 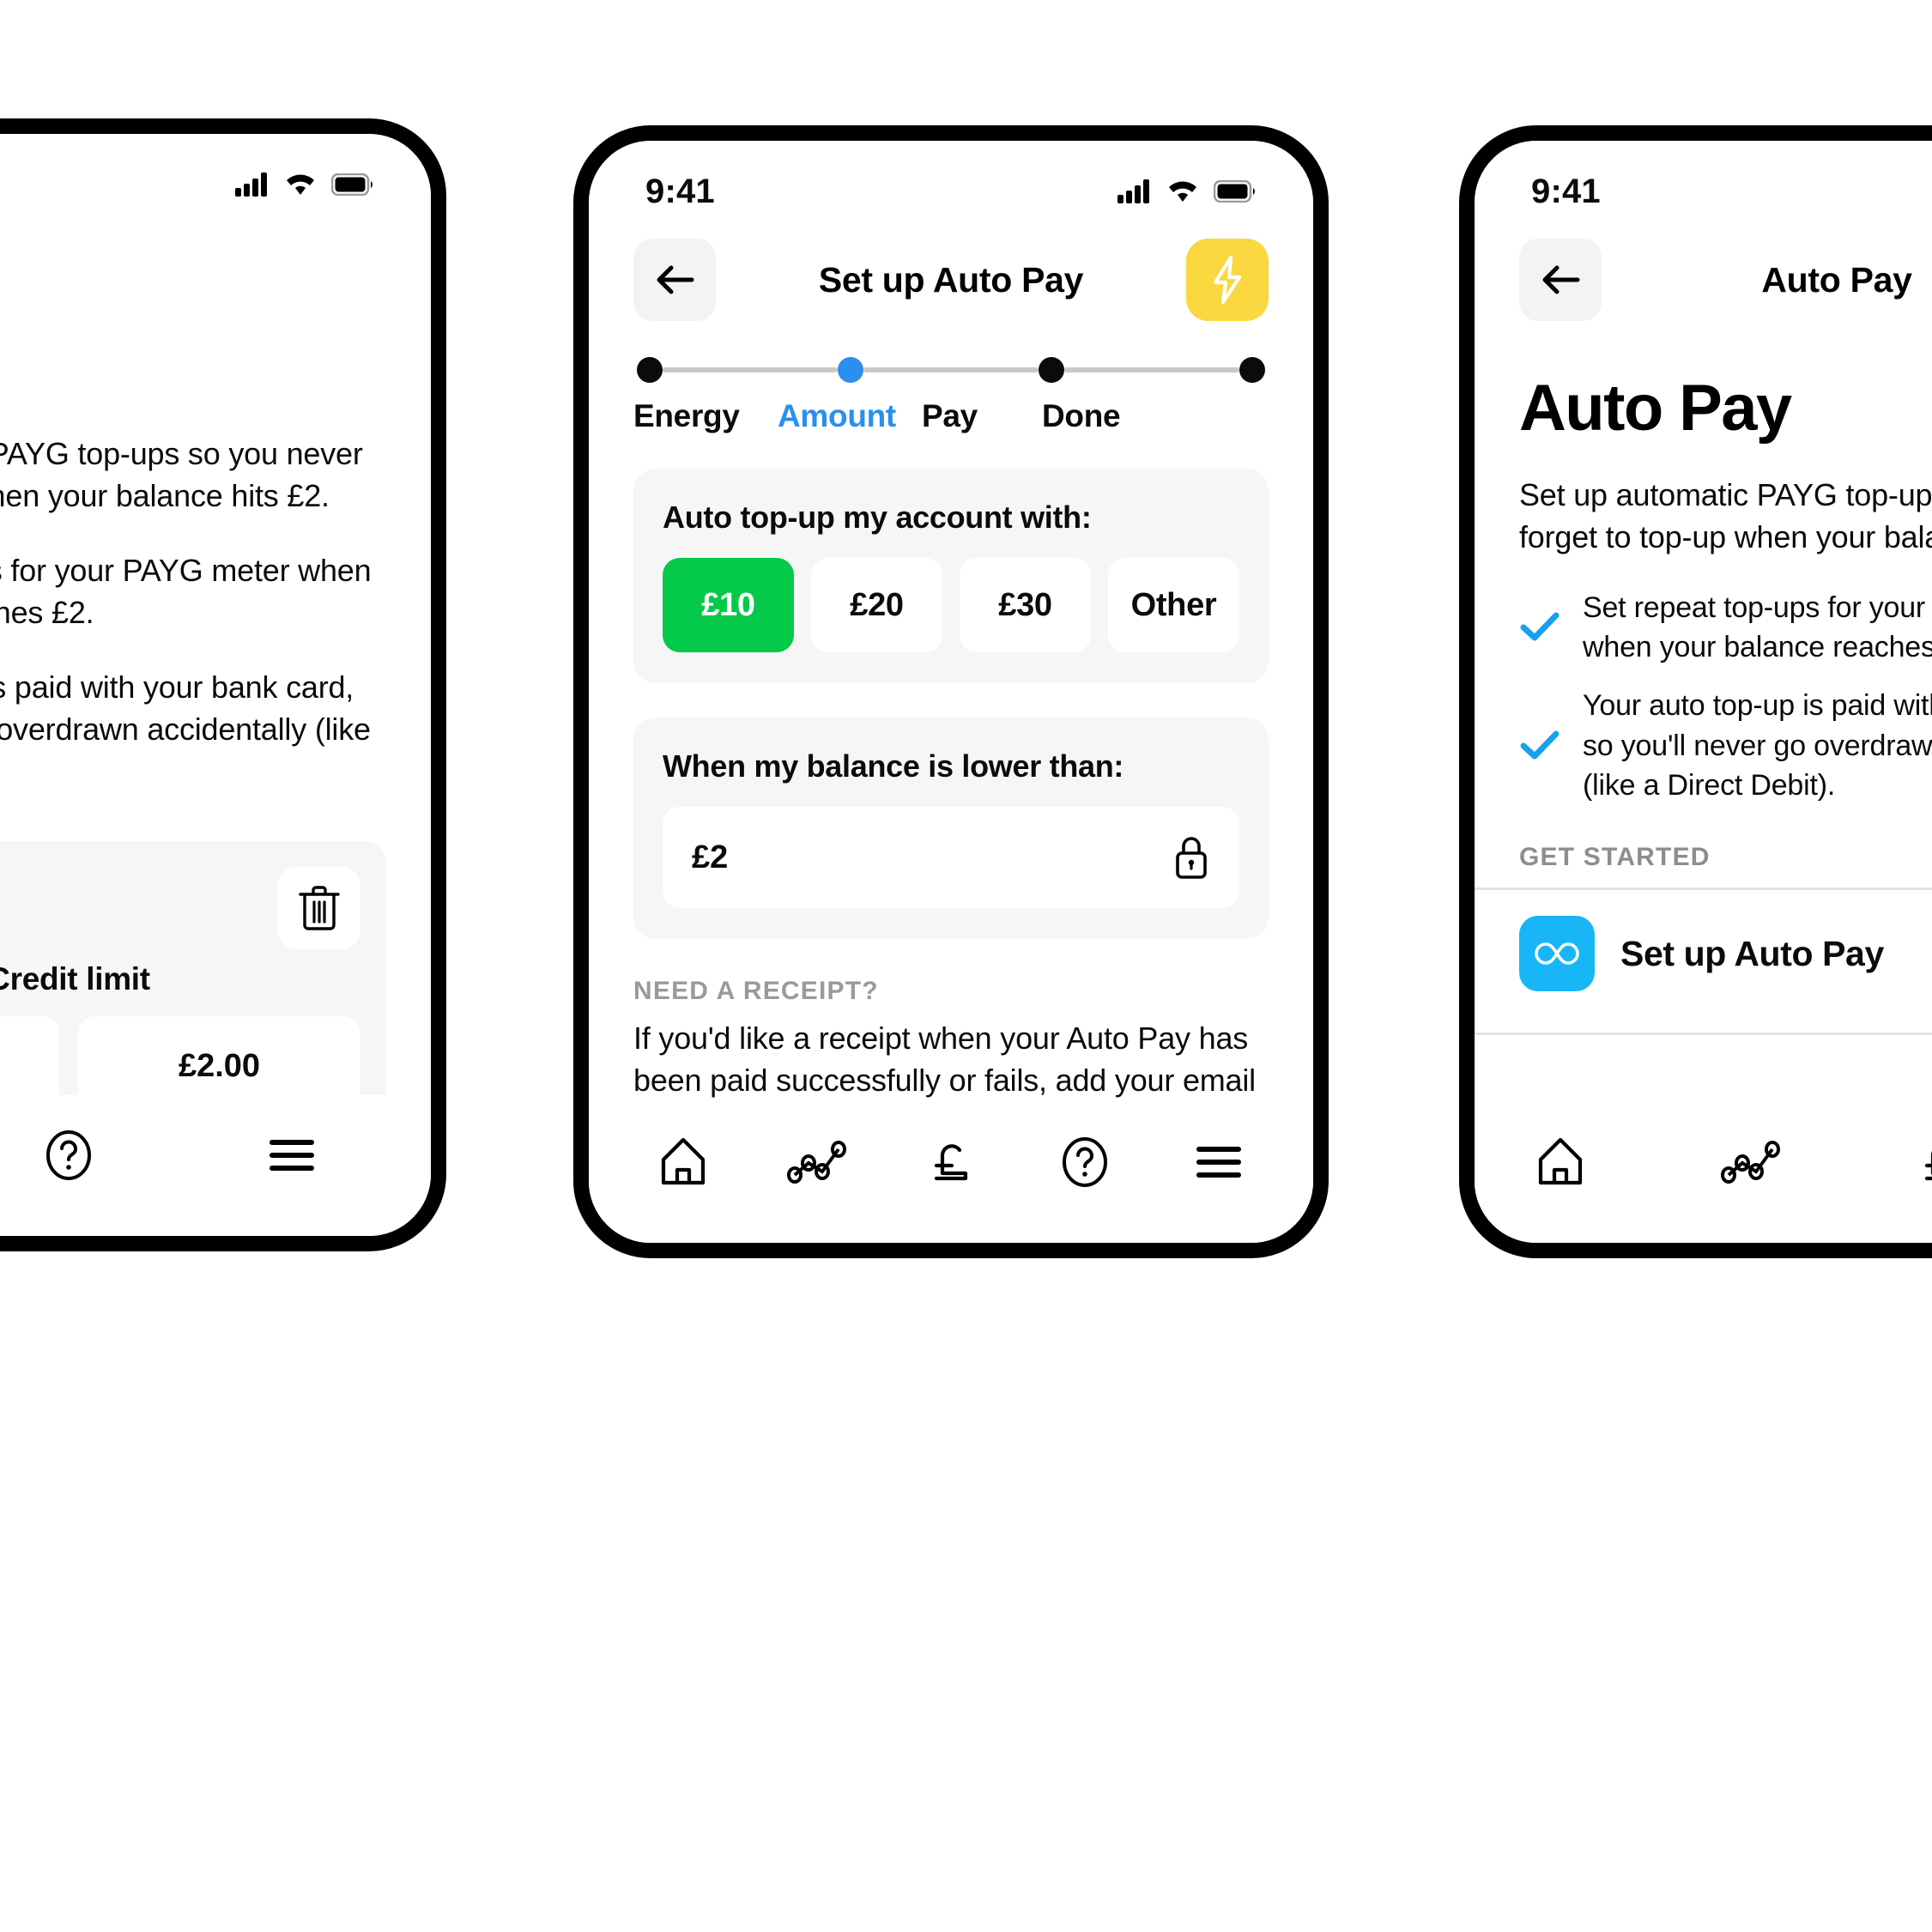 I want to click on tab-home-center, so click(x=683, y=1162).